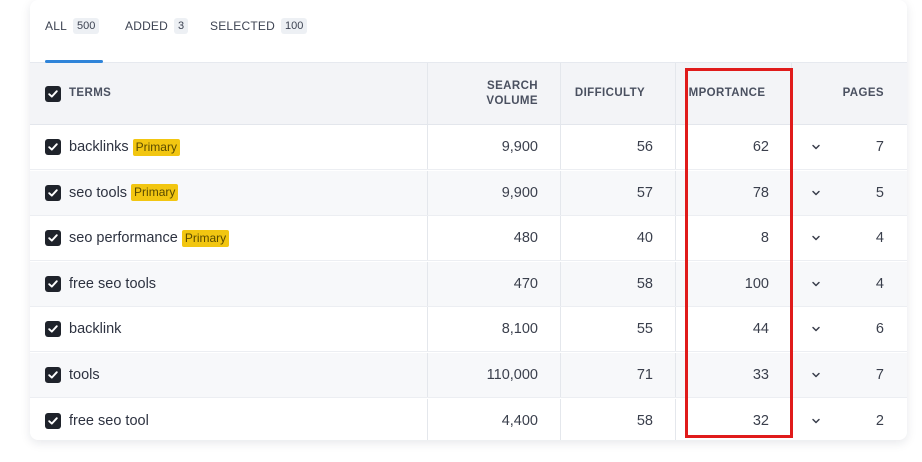 Image resolution: width=922 pixels, height=462 pixels. Describe the element at coordinates (760, 375) in the screenshot. I see `importance-value: 33` at that location.